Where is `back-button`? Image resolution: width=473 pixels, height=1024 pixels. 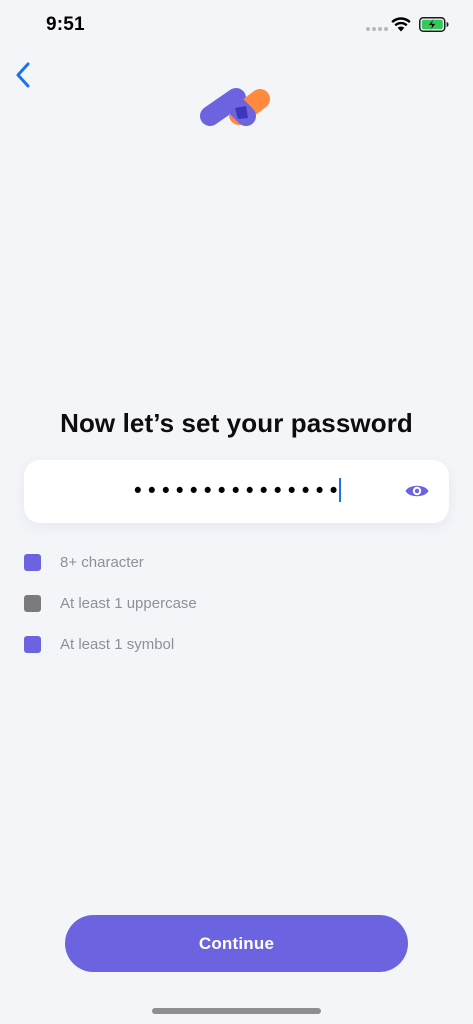 back-button is located at coordinates (23, 75).